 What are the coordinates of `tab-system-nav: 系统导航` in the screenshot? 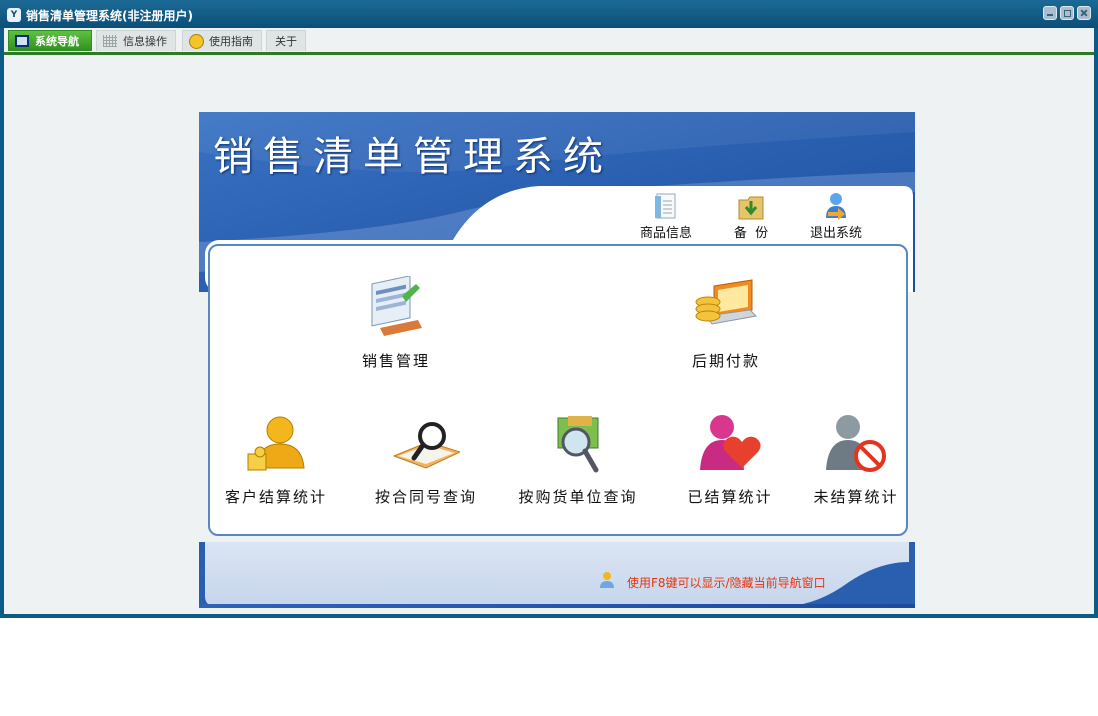 It's located at (50, 40).